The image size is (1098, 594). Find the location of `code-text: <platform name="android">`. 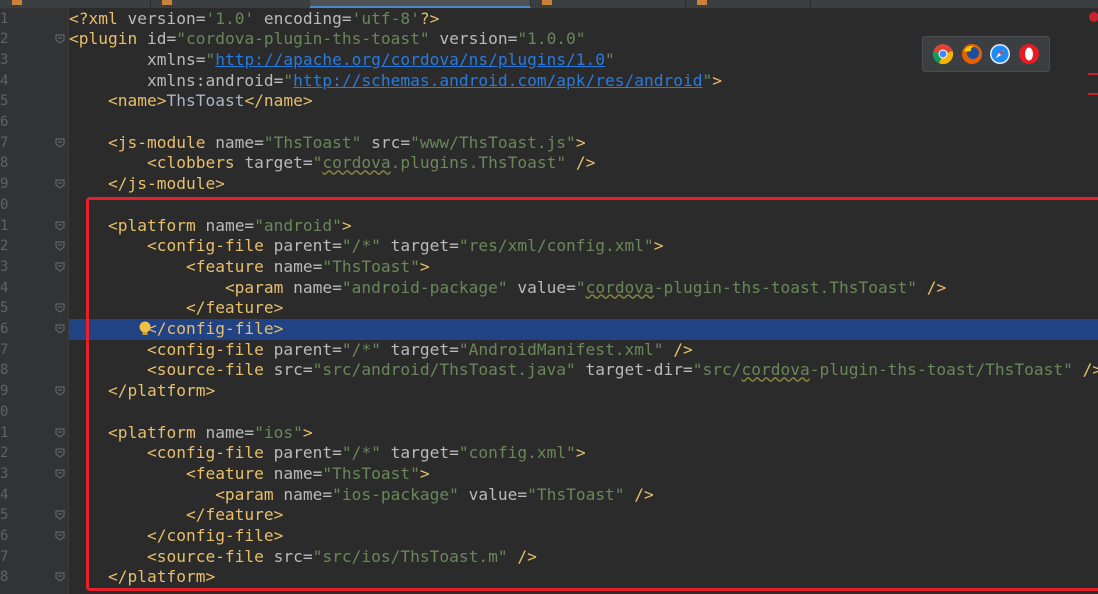

code-text: <platform name="android"> is located at coordinates (229, 225).